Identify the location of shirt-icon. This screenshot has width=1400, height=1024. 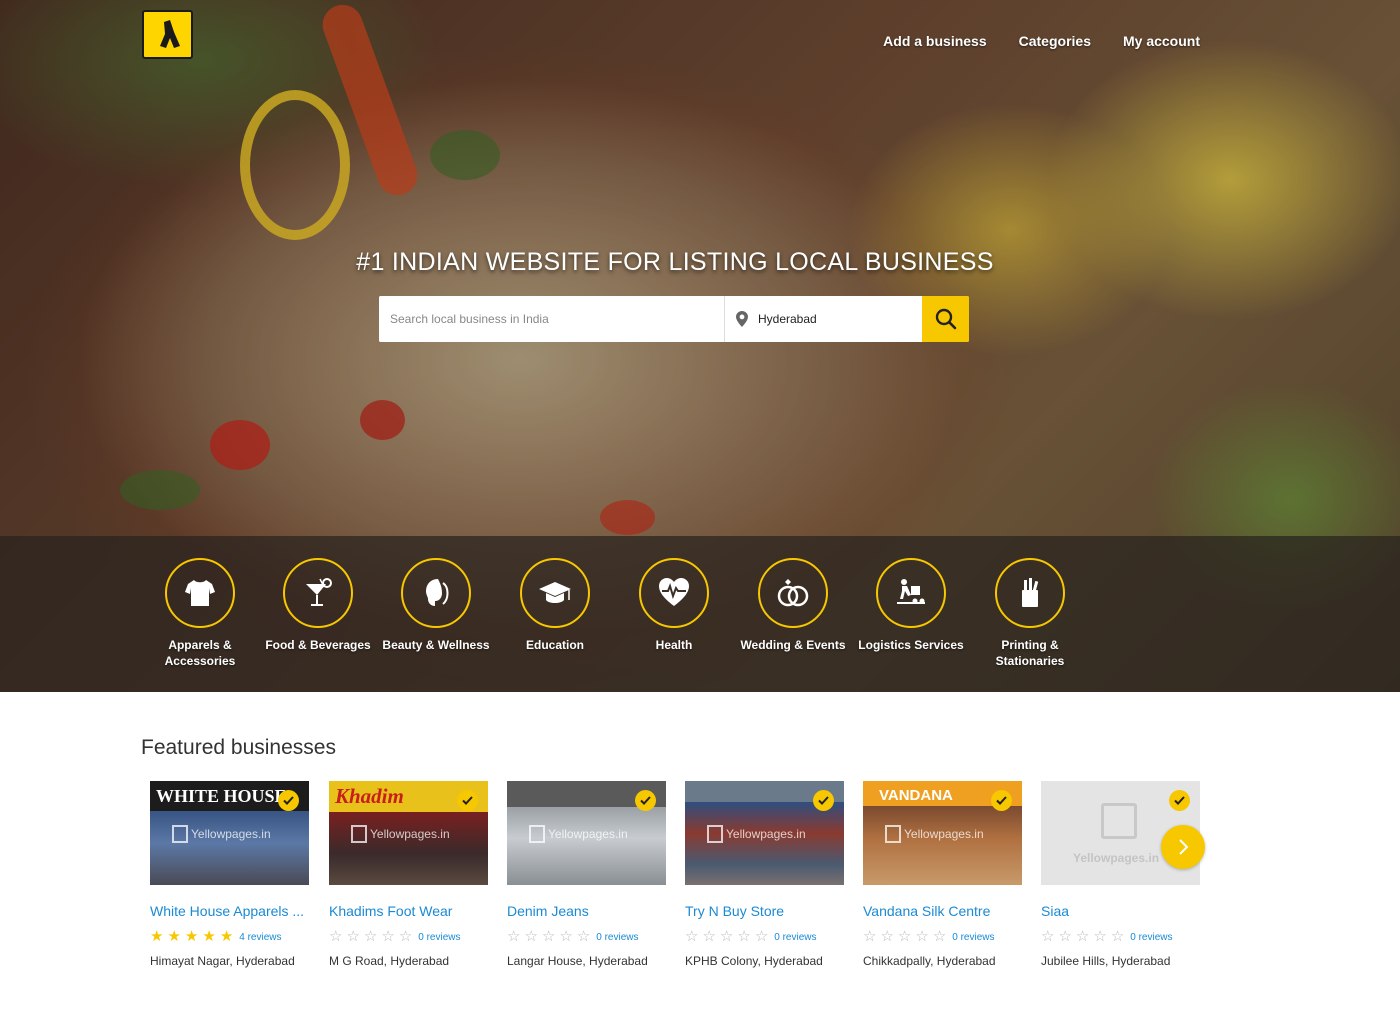
(200, 593).